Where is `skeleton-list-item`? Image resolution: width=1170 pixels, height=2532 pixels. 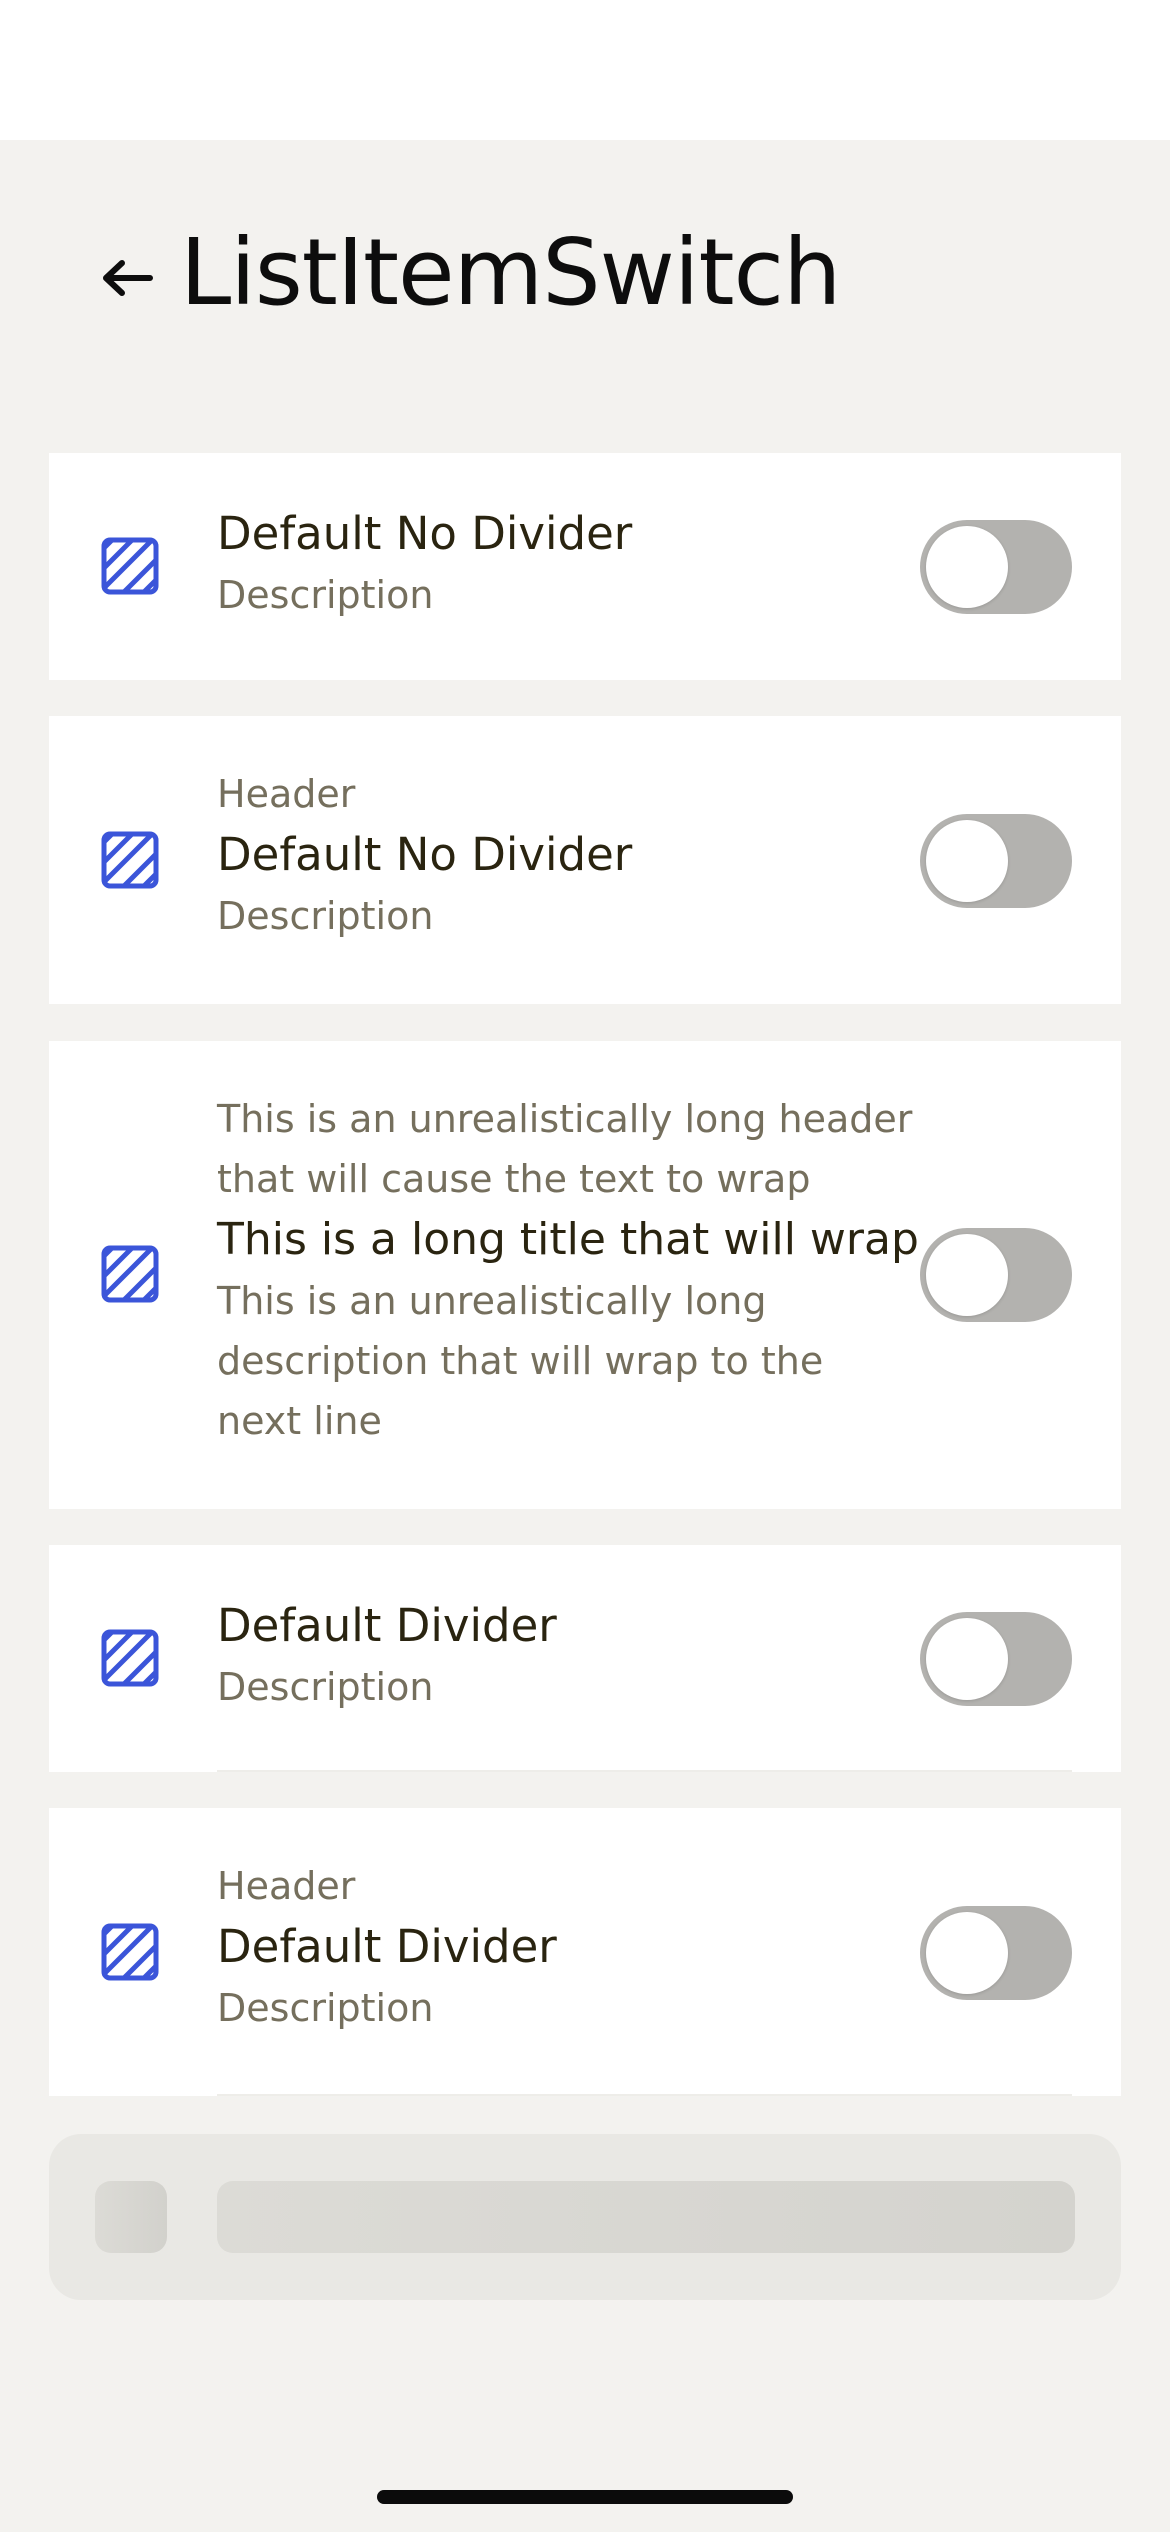
skeleton-list-item is located at coordinates (585, 2217).